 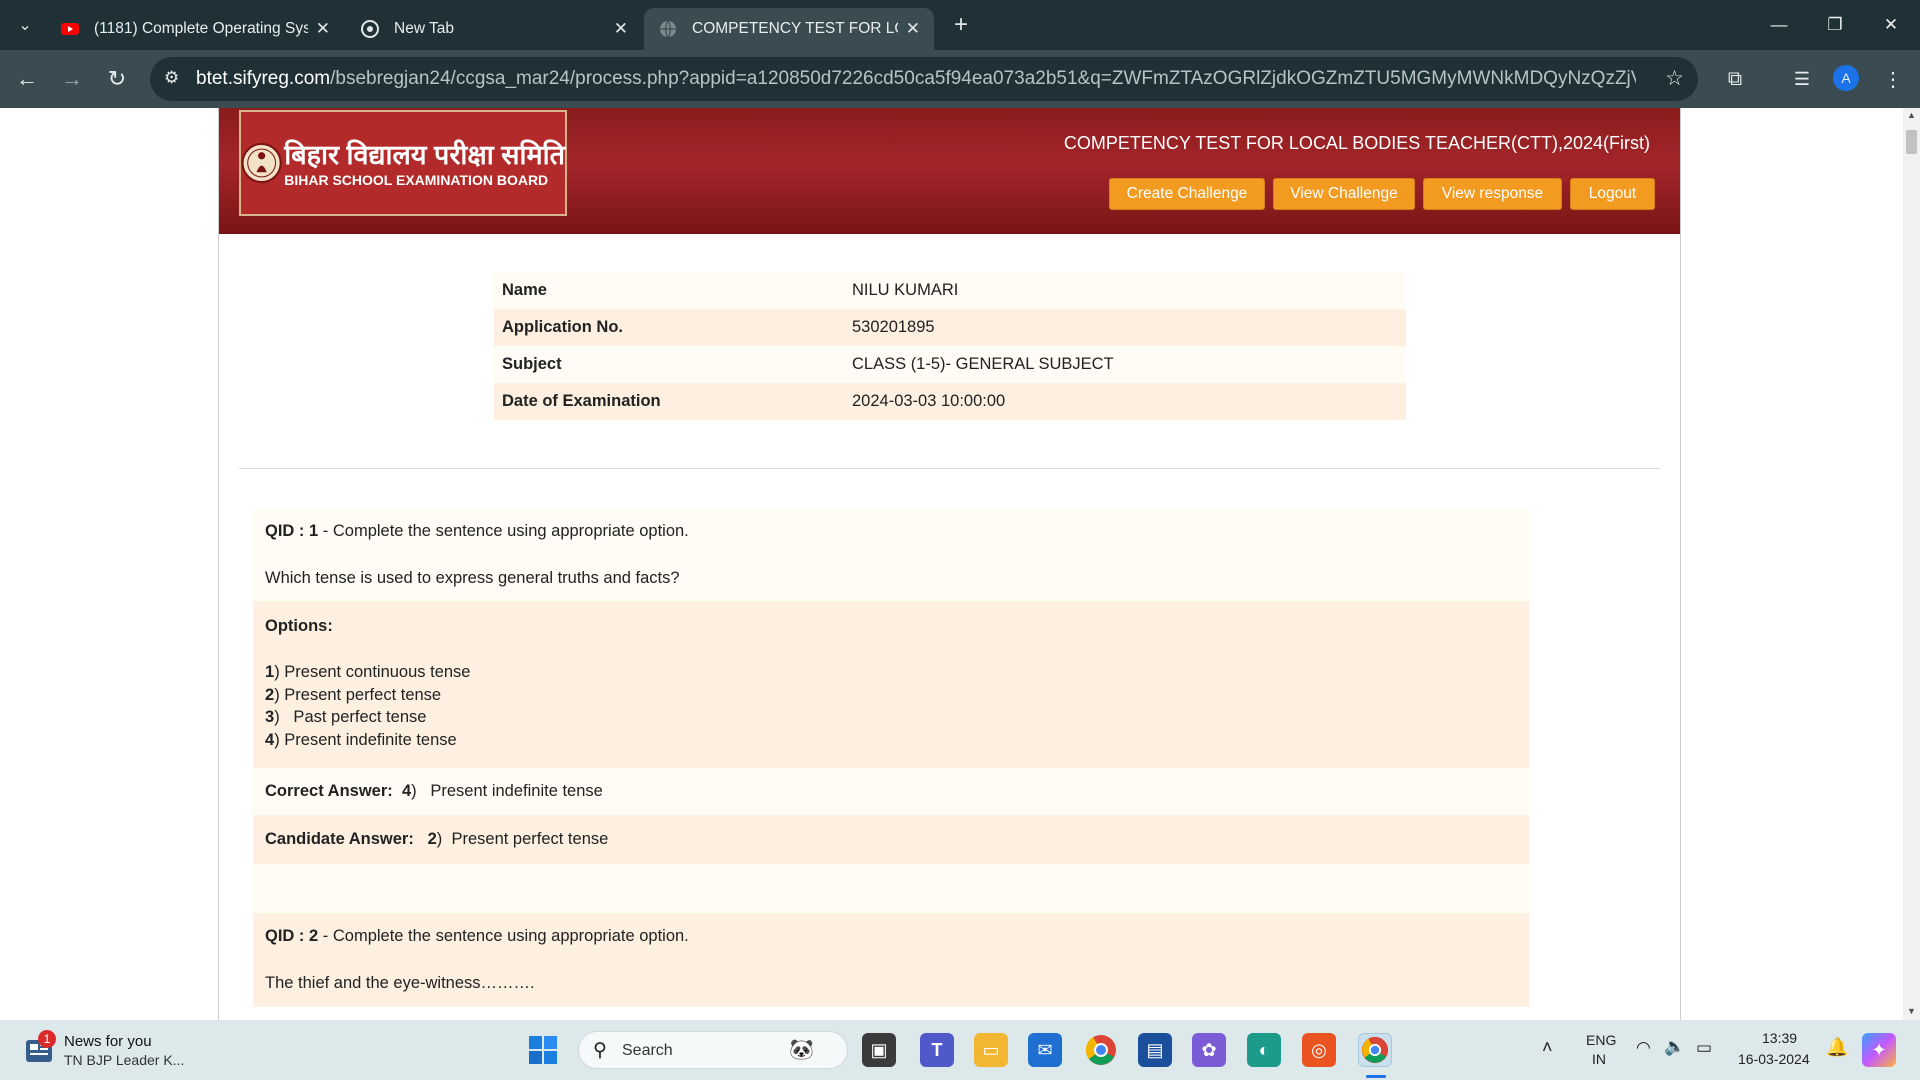 I want to click on search-placeholder: Search, so click(x=647, y=1050).